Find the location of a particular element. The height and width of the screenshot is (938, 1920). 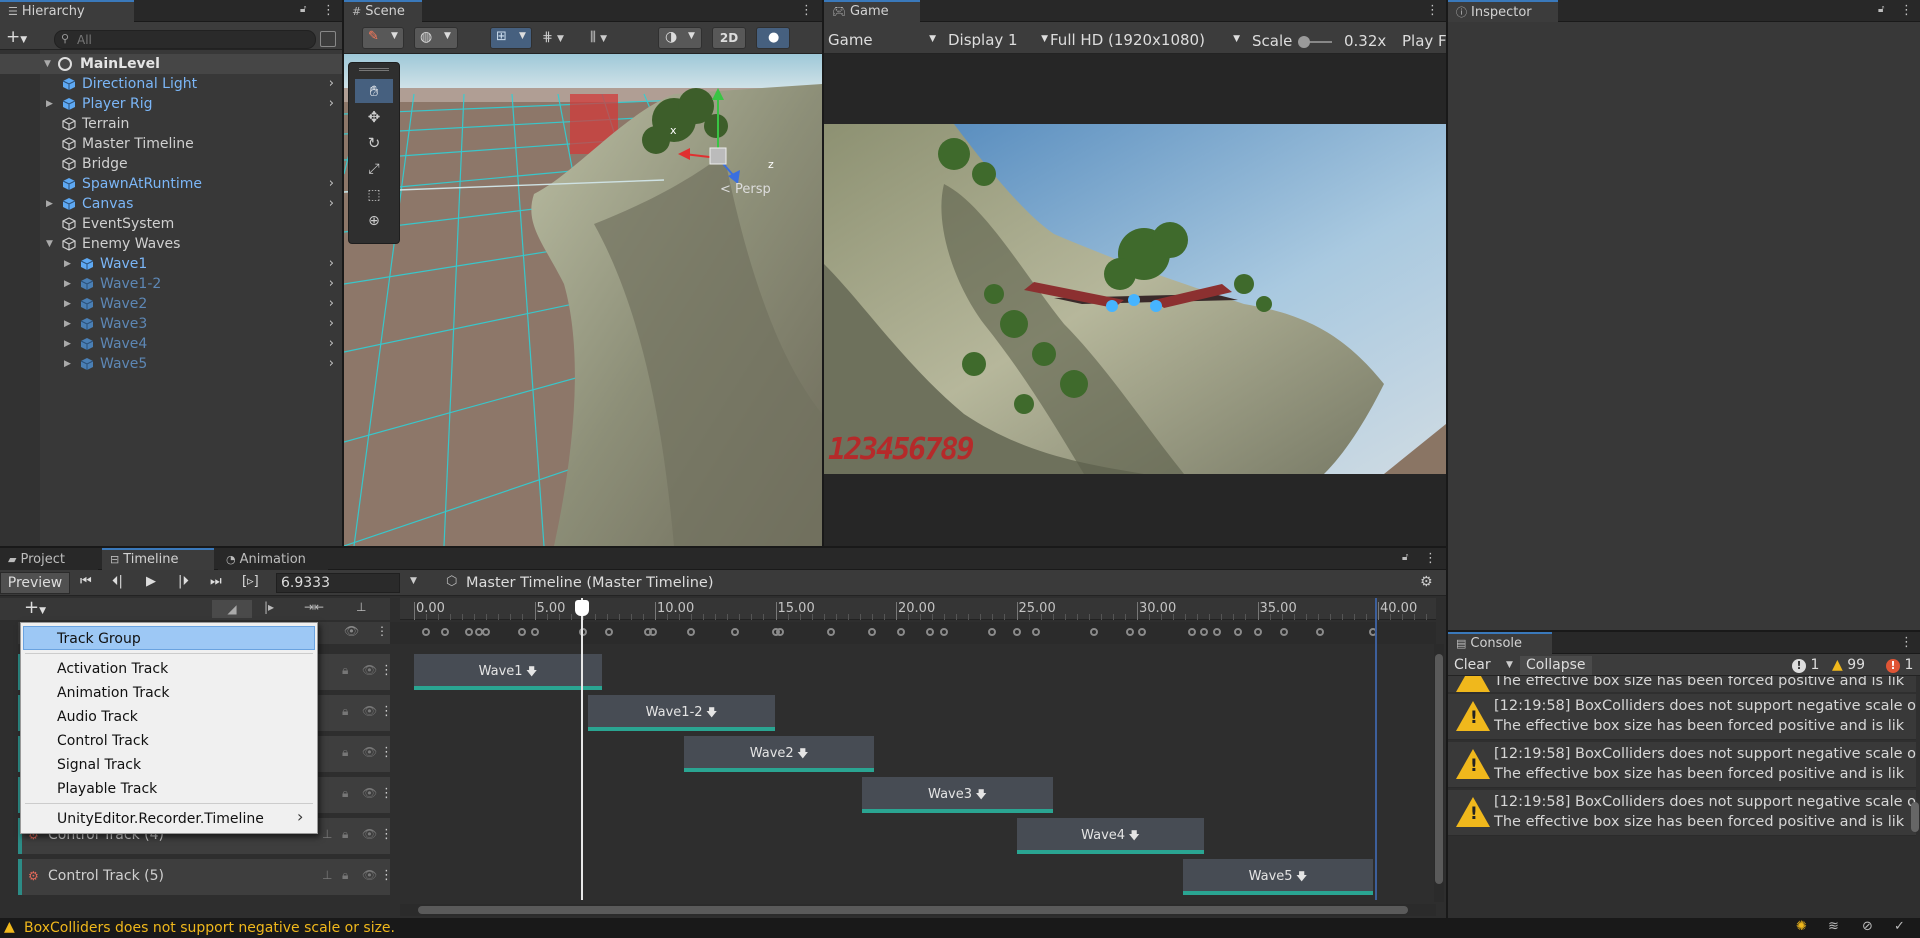

persp-label: < Persp is located at coordinates (745, 189).